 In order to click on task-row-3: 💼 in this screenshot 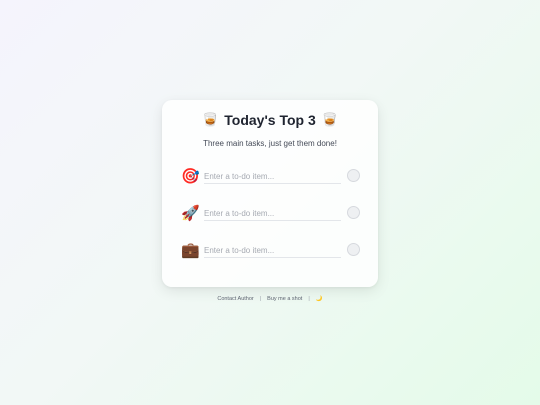, I will do `click(271, 251)`.